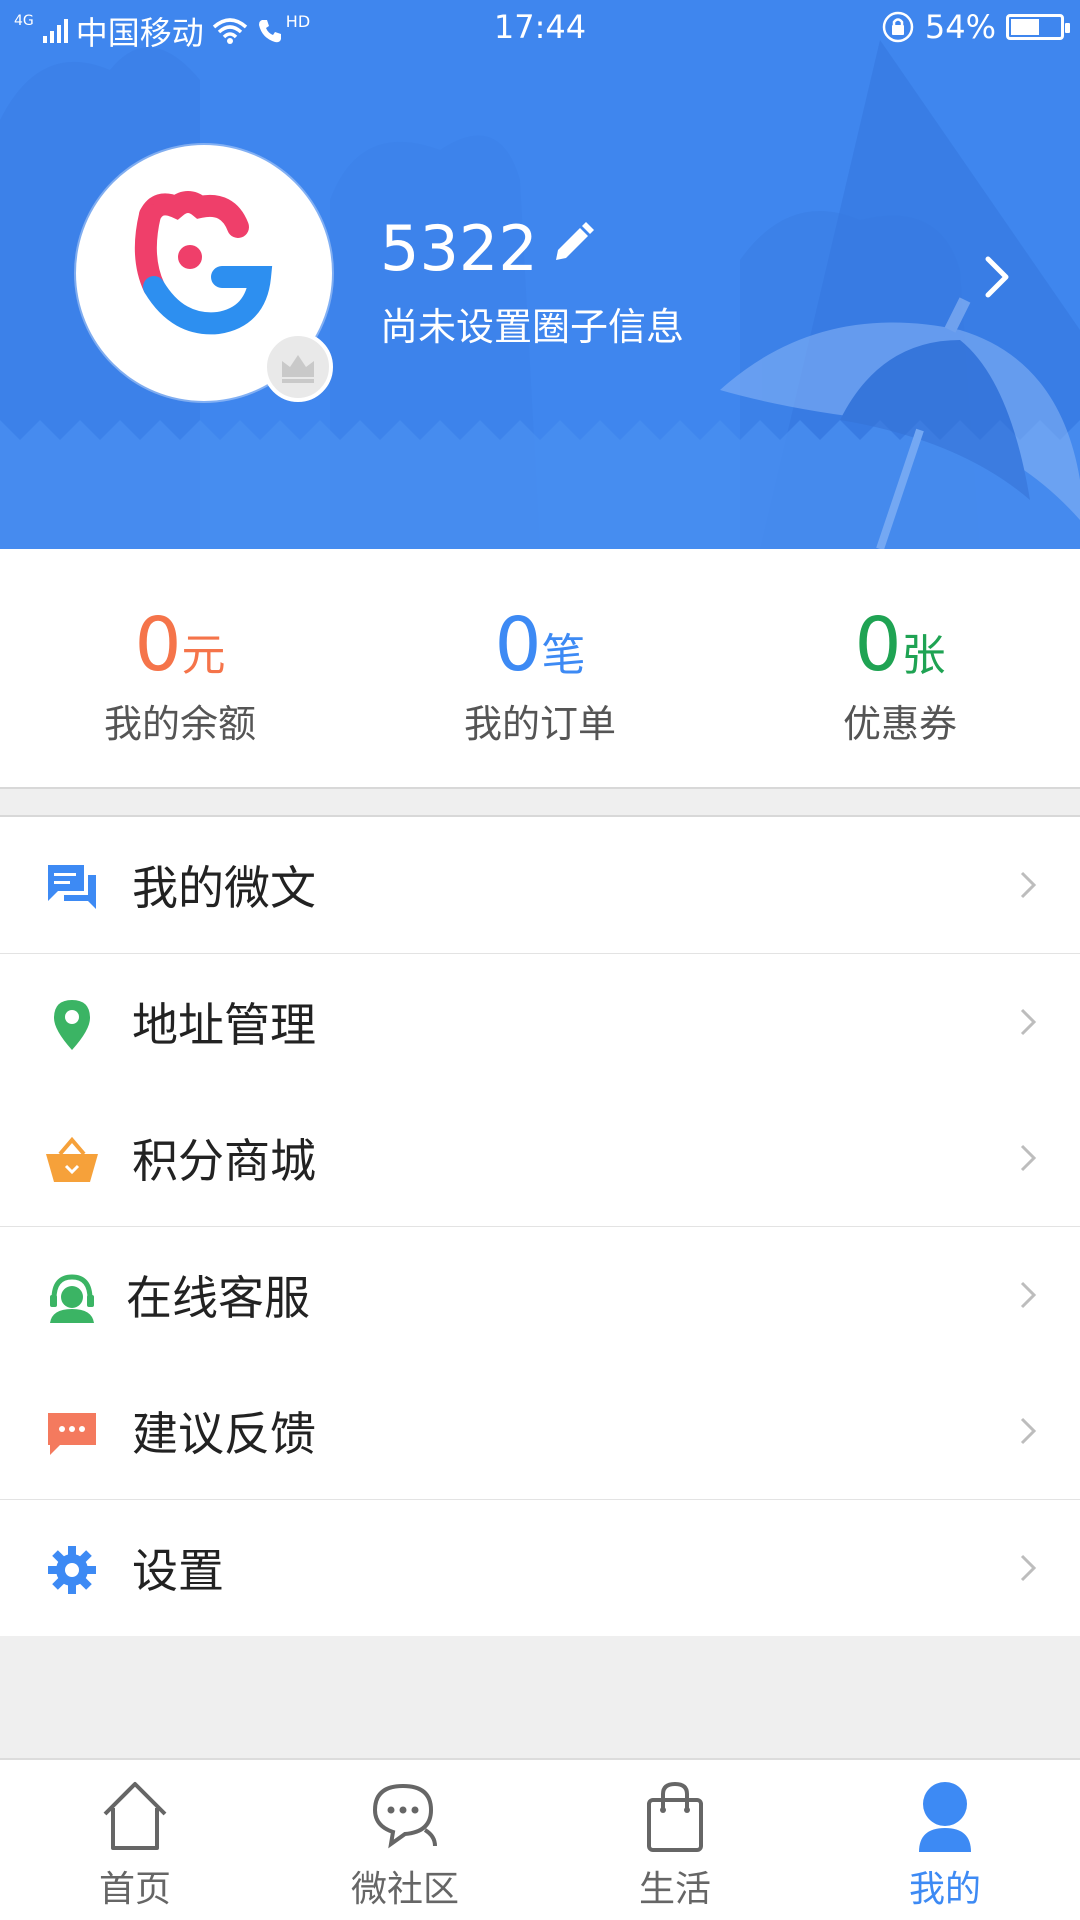 The width and height of the screenshot is (1080, 1920). What do you see at coordinates (178, 1571) in the screenshot?
I see `menu-item-label: 设置` at bounding box center [178, 1571].